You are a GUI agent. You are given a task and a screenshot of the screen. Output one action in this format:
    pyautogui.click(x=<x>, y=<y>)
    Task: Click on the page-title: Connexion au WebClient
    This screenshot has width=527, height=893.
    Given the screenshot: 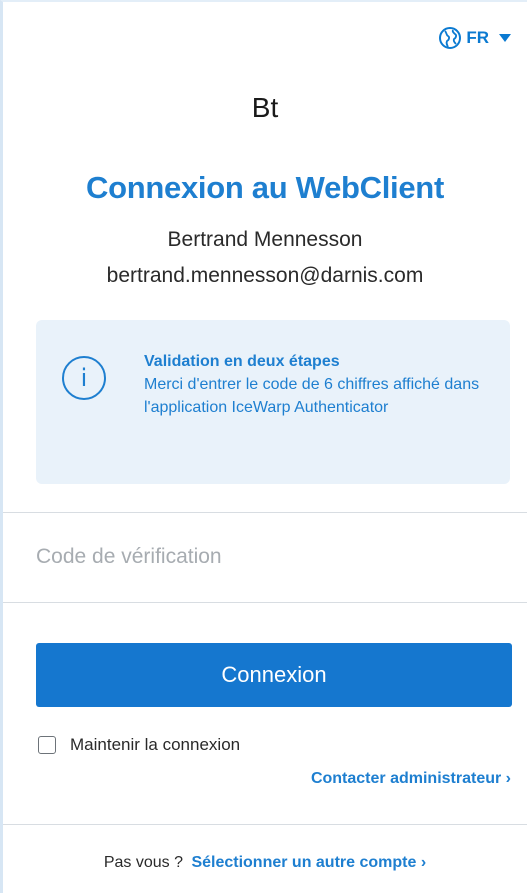 What is the action you would take?
    pyautogui.click(x=265, y=187)
    